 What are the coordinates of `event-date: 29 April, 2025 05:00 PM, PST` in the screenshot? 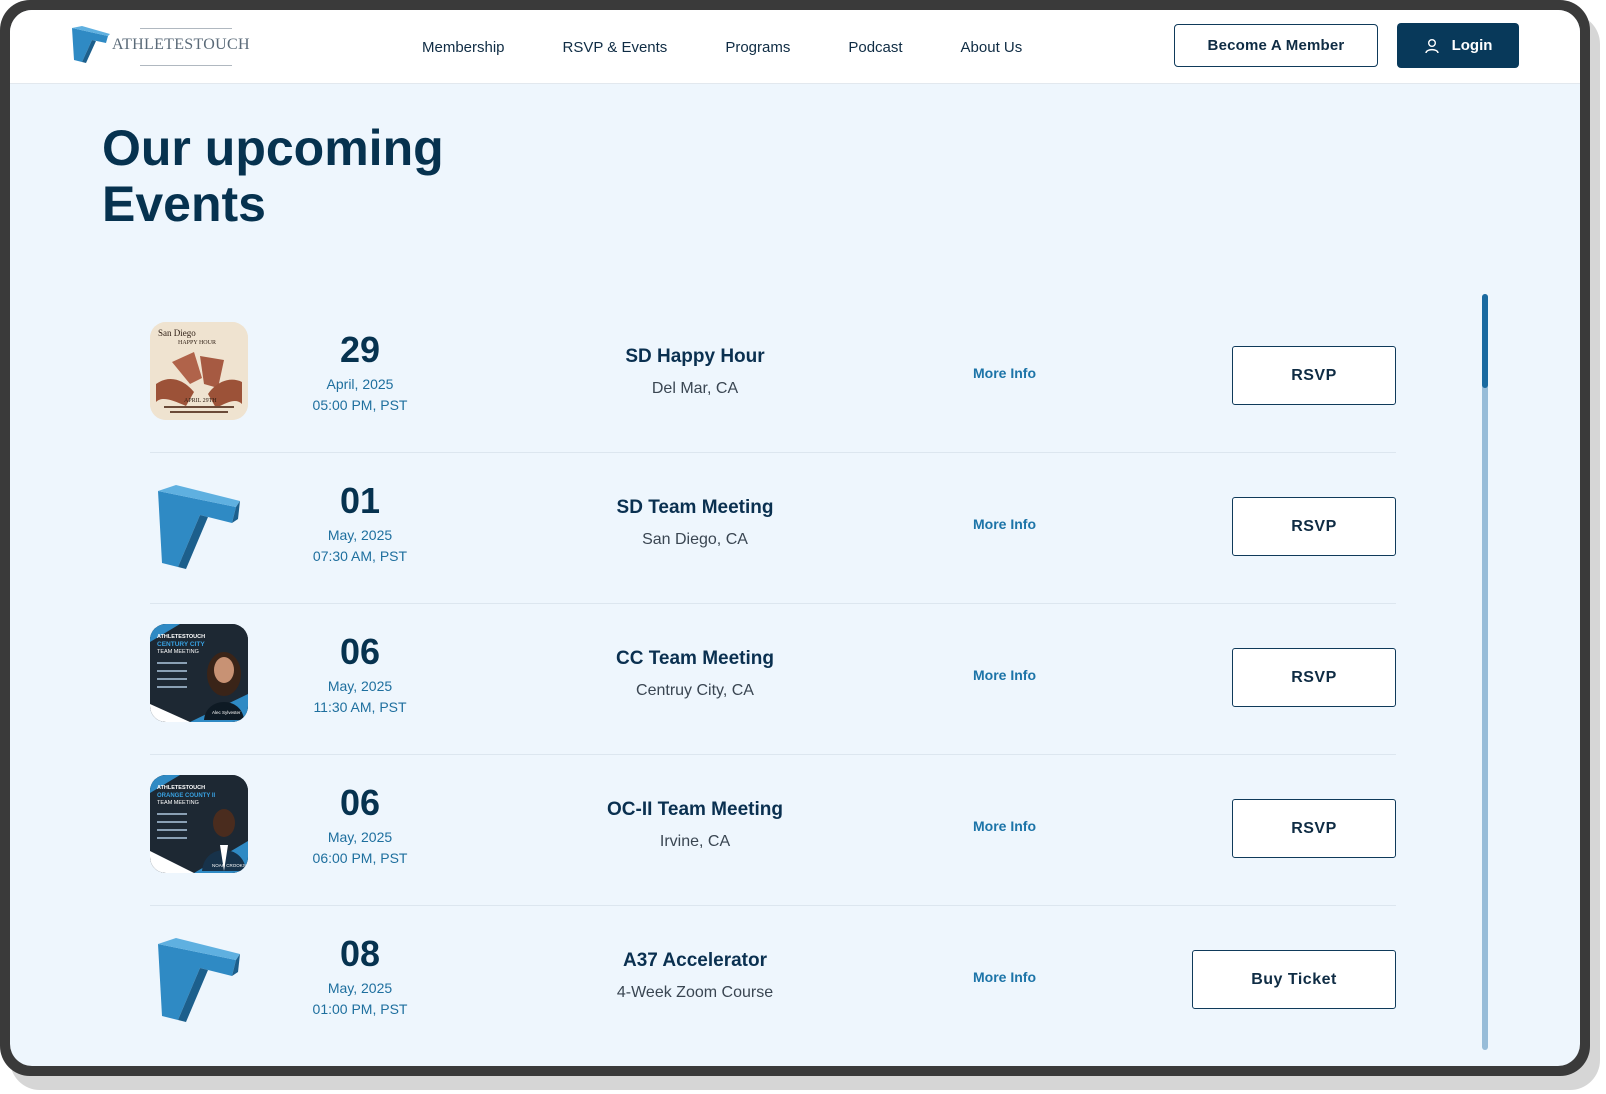 It's located at (360, 373).